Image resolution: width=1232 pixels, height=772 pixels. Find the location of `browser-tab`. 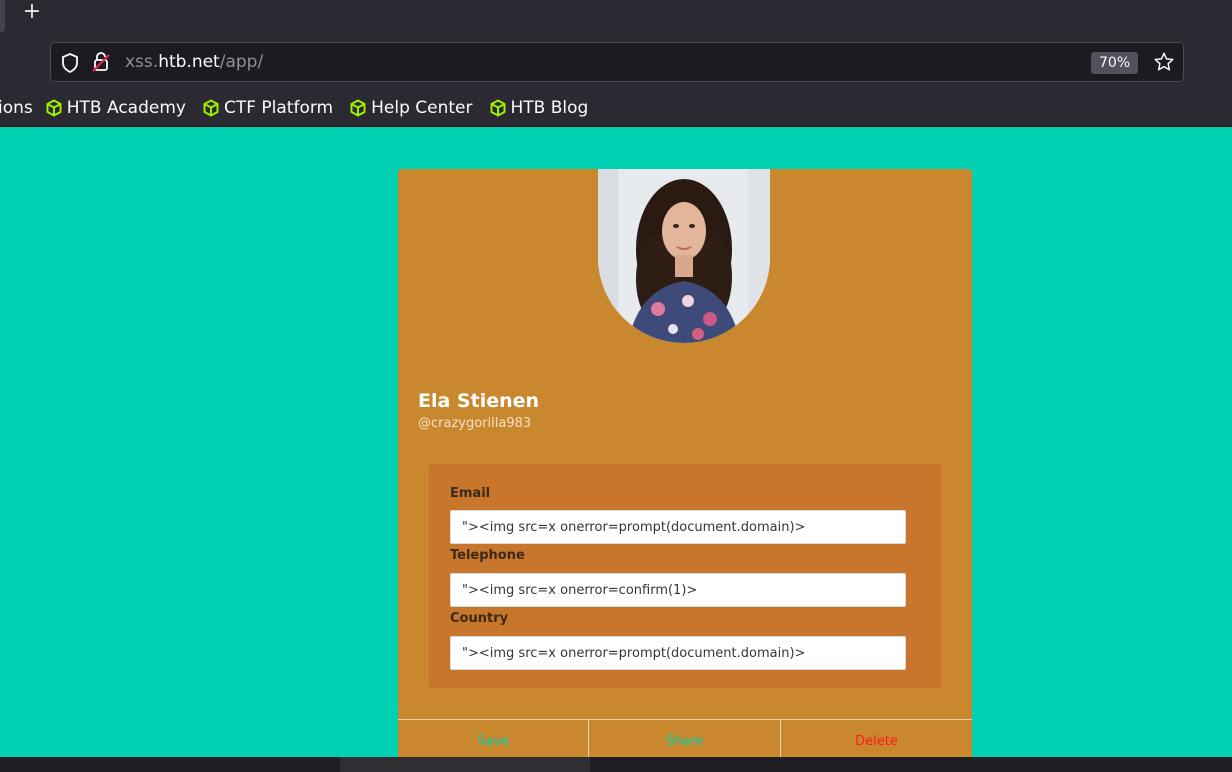

browser-tab is located at coordinates (2, 16).